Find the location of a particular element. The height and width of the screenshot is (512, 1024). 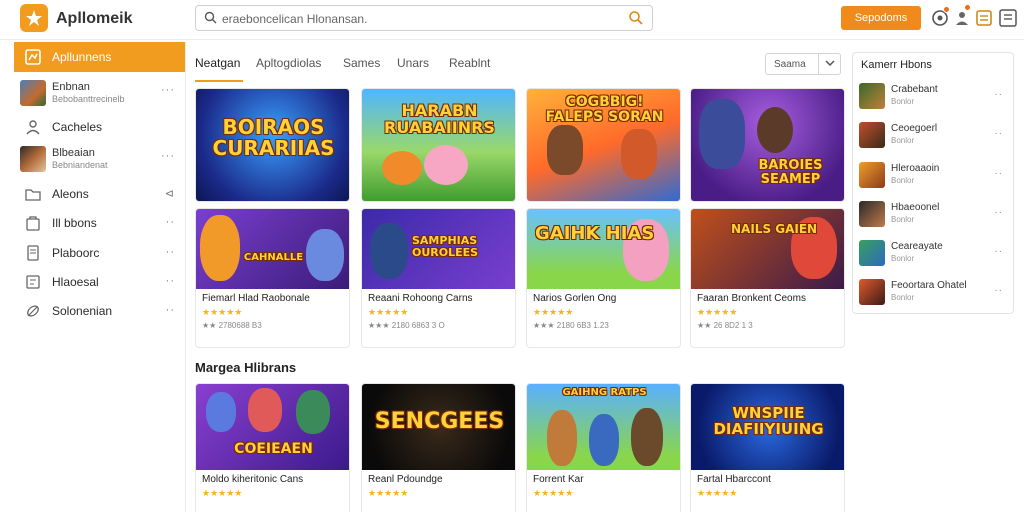

list-item: Feoortara Ohatel Bonlor ·· is located at coordinates (934, 292).